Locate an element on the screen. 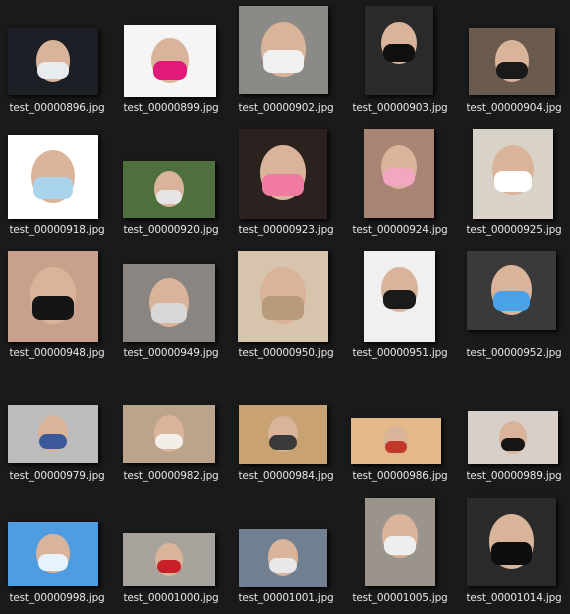 The width and height of the screenshot is (570, 614). file-name-label: test_00000982.jpg is located at coordinates (171, 476).